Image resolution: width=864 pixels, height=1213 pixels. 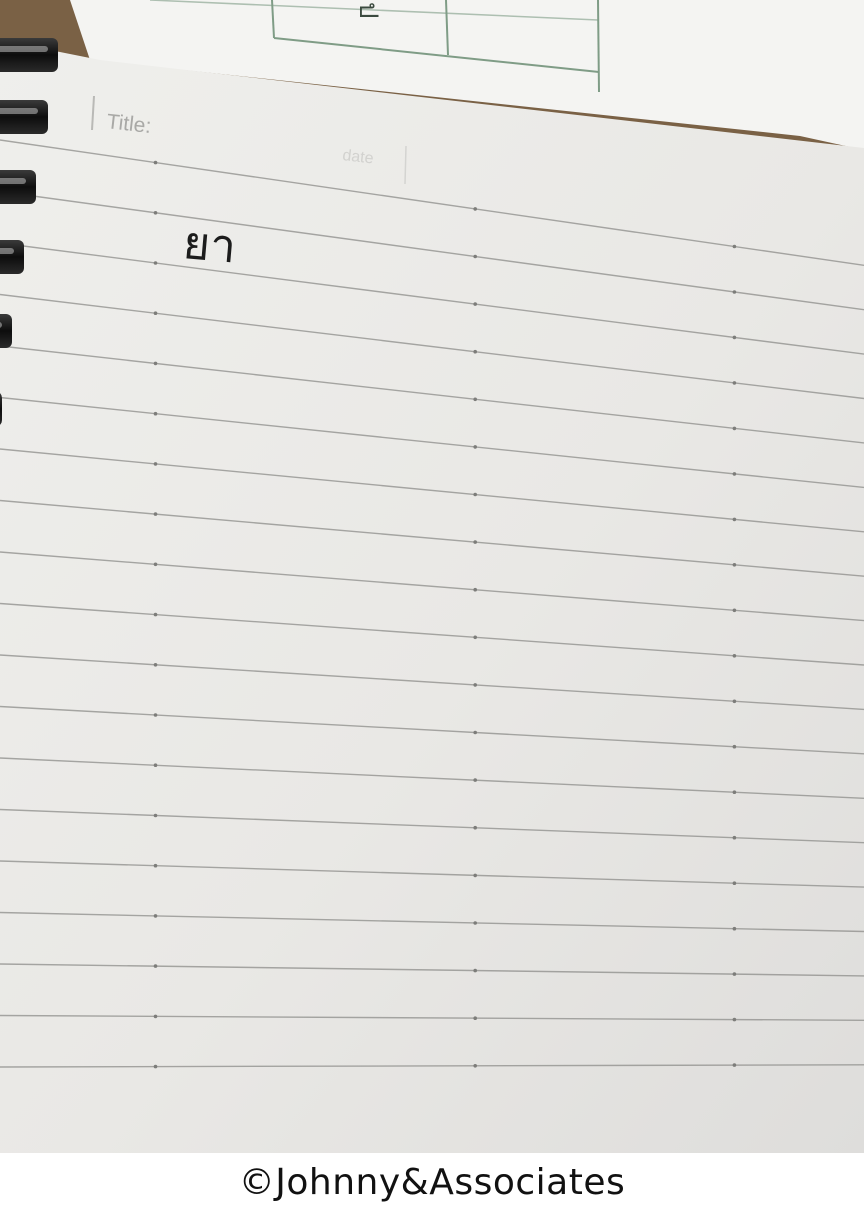 What do you see at coordinates (358, 157) in the screenshot?
I see `date-label: date` at bounding box center [358, 157].